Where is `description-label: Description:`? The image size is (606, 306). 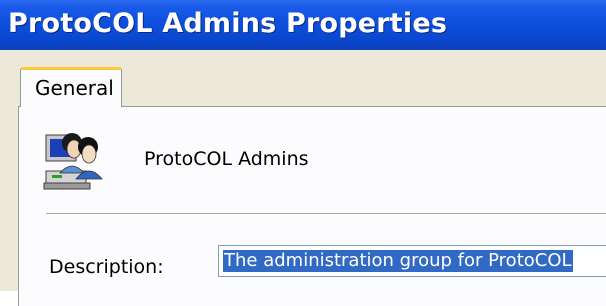
description-label: Description: is located at coordinates (106, 267).